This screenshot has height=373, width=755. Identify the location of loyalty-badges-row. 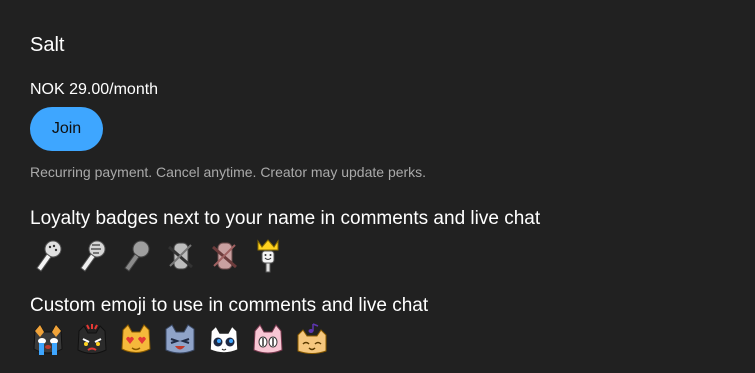
(157, 255).